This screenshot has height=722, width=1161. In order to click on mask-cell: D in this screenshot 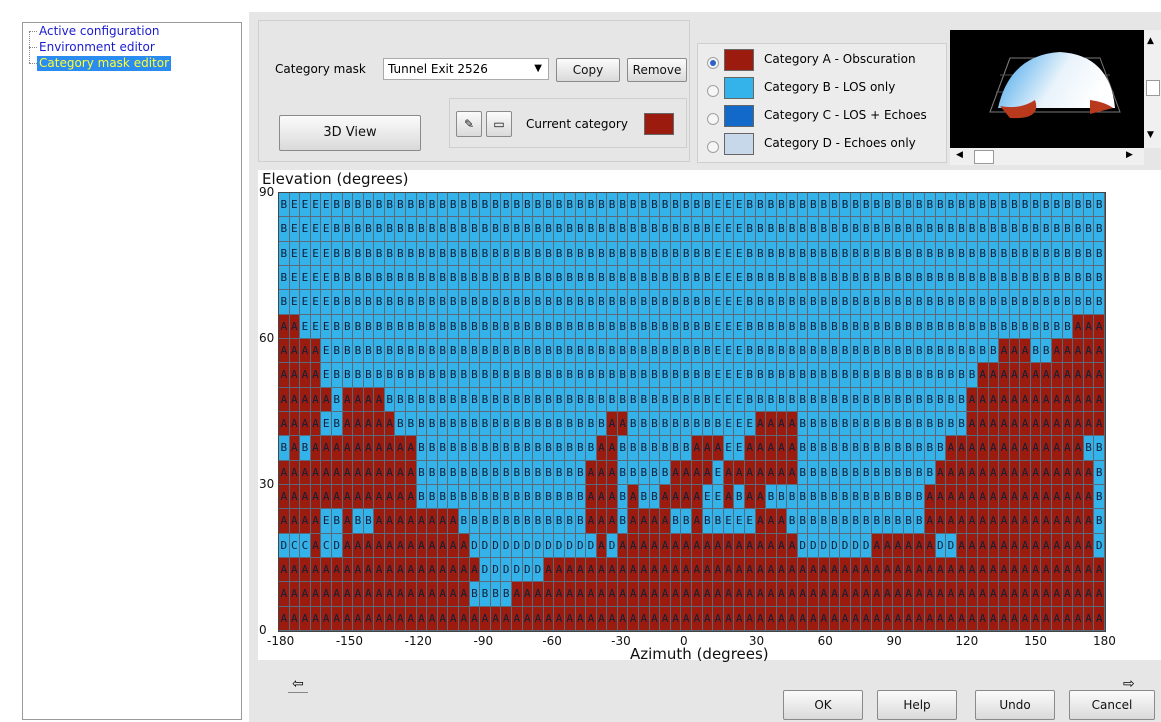, I will do `click(581, 545)`.